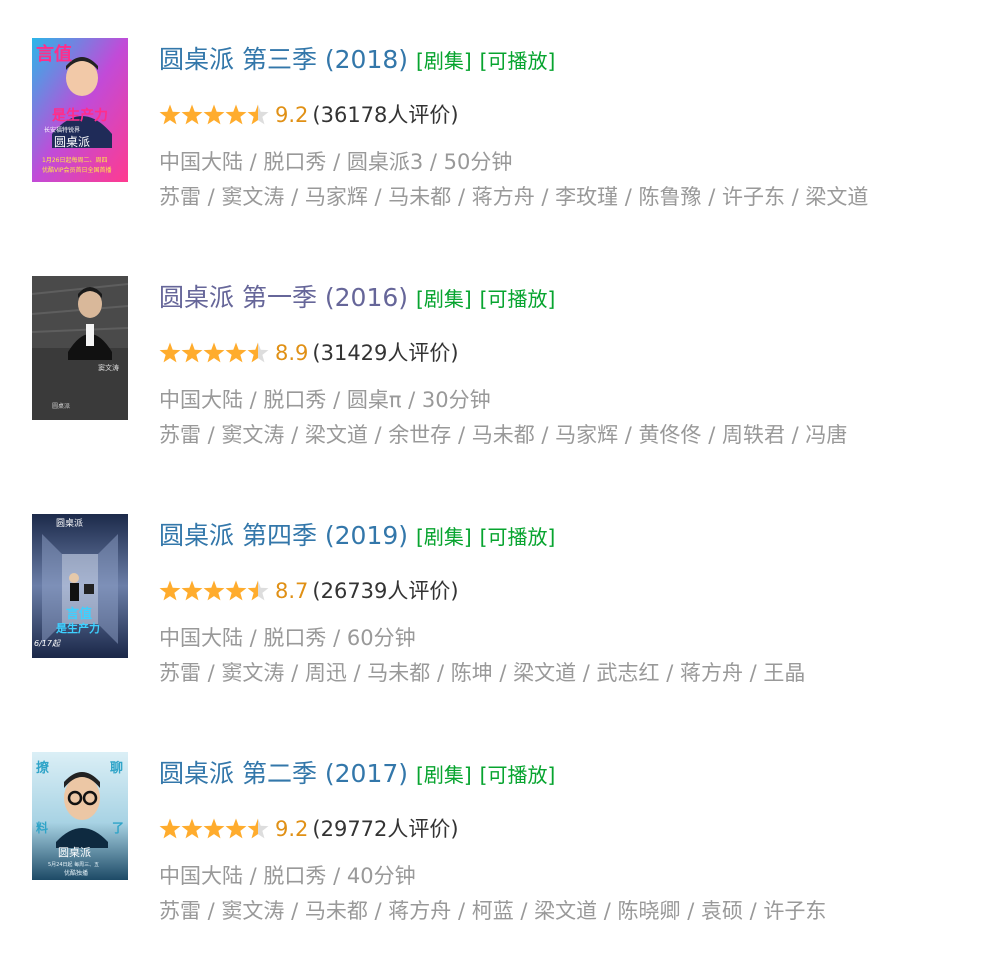 The image size is (986, 958). What do you see at coordinates (42, 827) in the screenshot?
I see `svg-text: 料` at bounding box center [42, 827].